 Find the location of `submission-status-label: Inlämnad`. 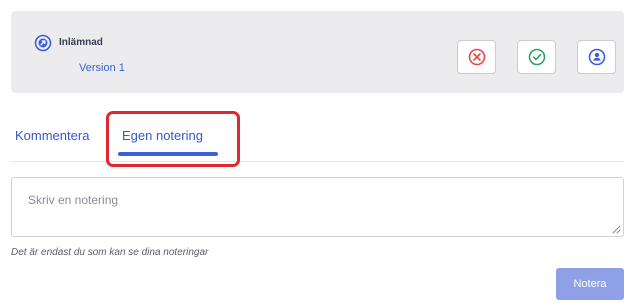

submission-status-label: Inlämnad is located at coordinates (81, 42).